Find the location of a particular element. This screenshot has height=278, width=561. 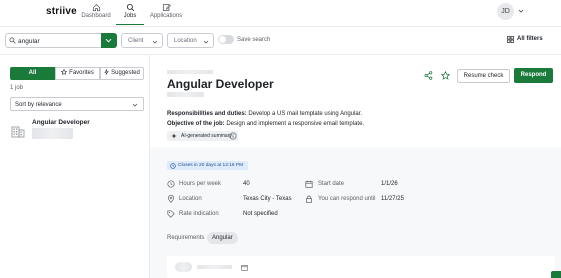

tab-favorites: Favorites is located at coordinates (77, 73).